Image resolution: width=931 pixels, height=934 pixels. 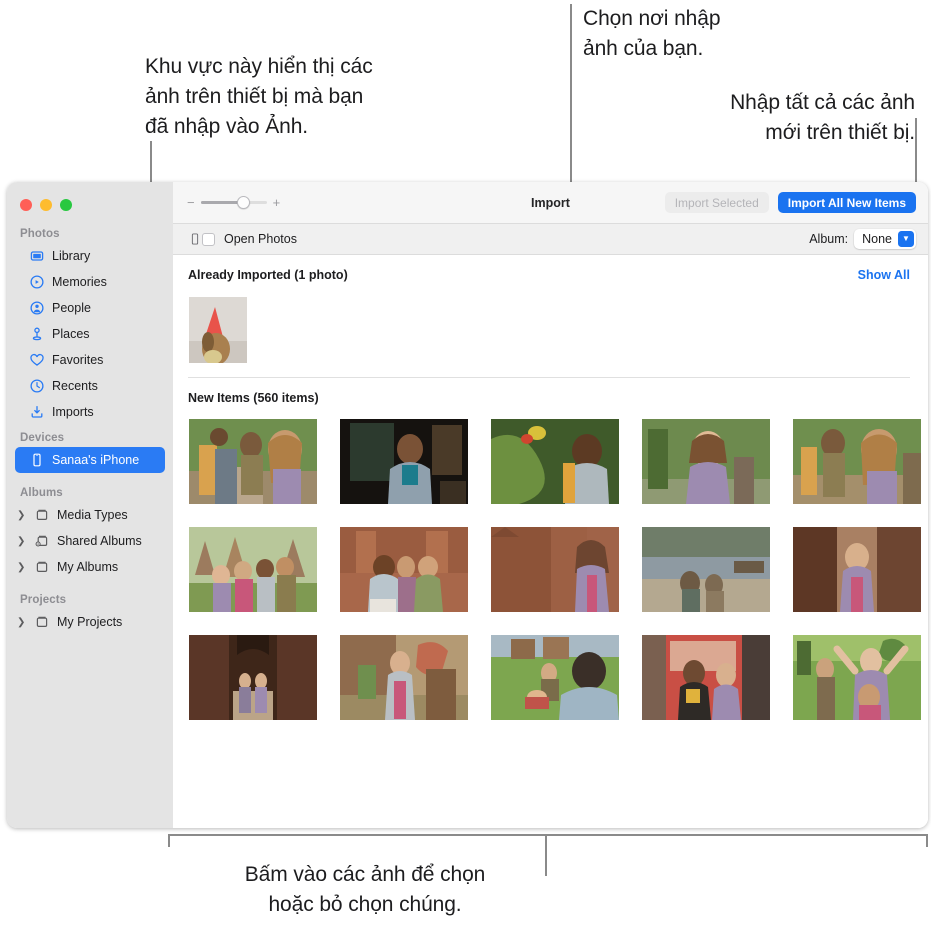 I want to click on sidebar-item-imports: Imports, so click(x=90, y=412).